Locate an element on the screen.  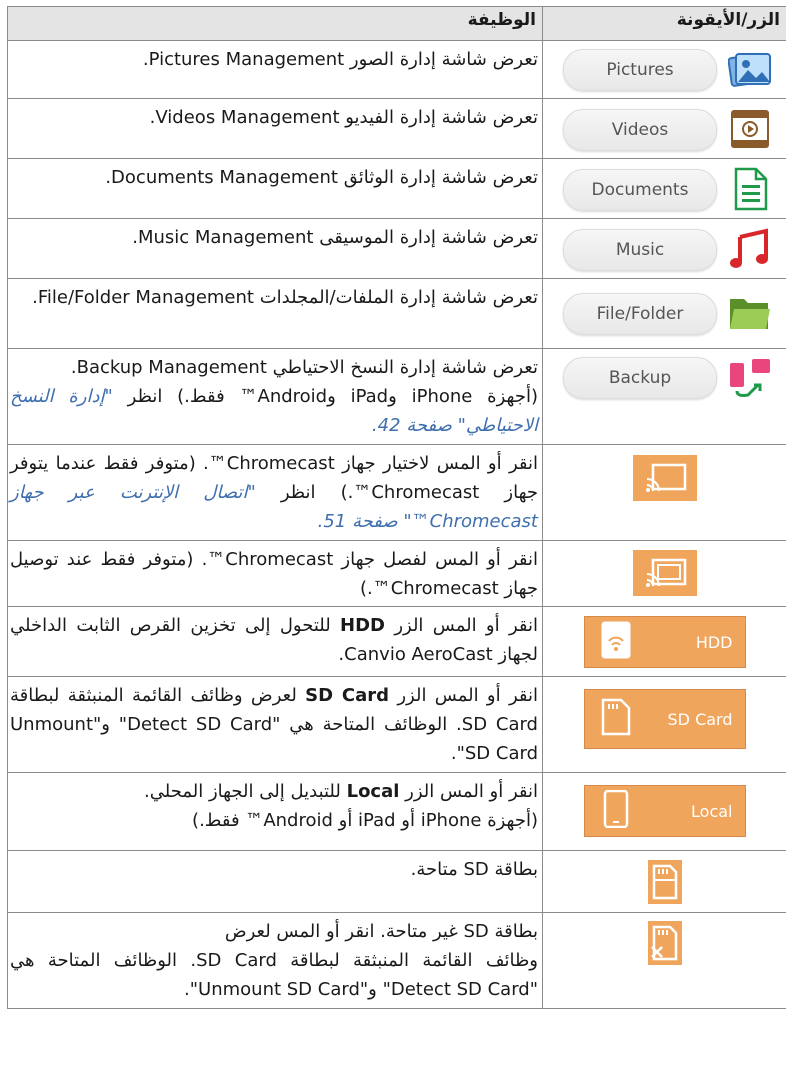
hdd-button-label: HDD is located at coordinates (714, 642).